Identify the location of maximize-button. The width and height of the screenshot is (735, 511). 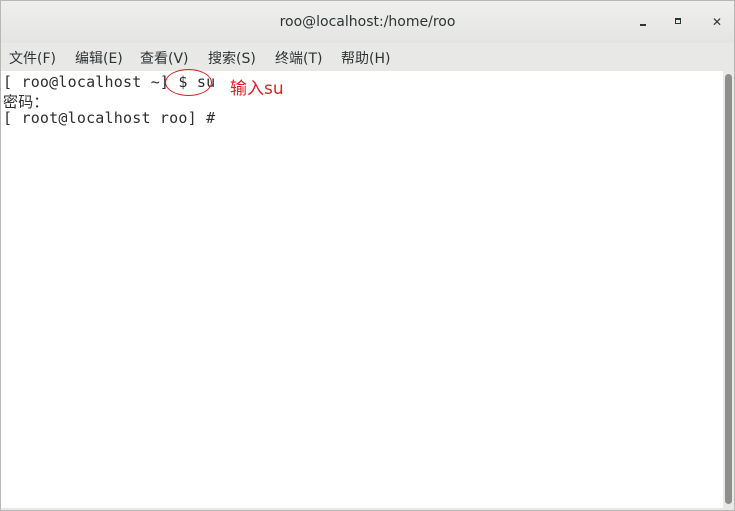
(679, 22).